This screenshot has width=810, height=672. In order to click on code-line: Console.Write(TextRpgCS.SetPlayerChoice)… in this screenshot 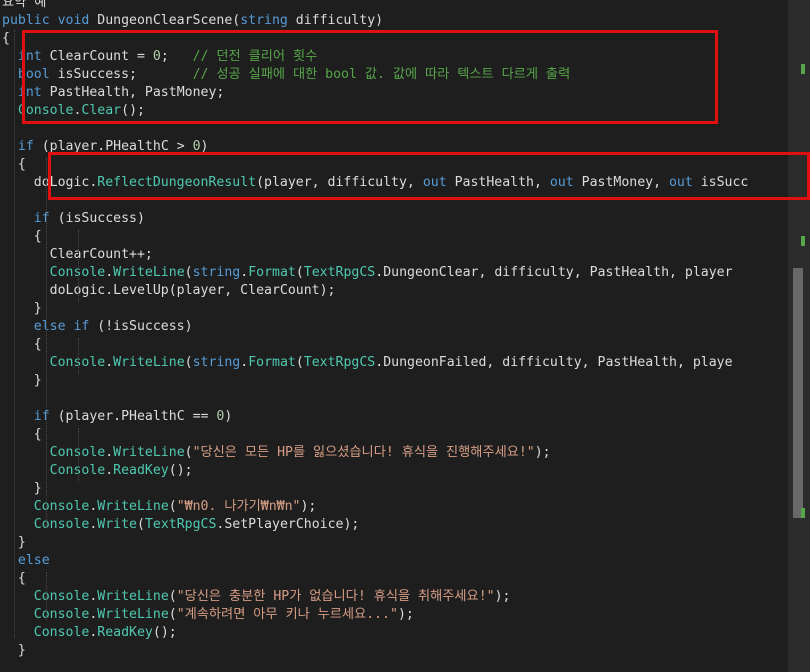, I will do `click(181, 525)`.